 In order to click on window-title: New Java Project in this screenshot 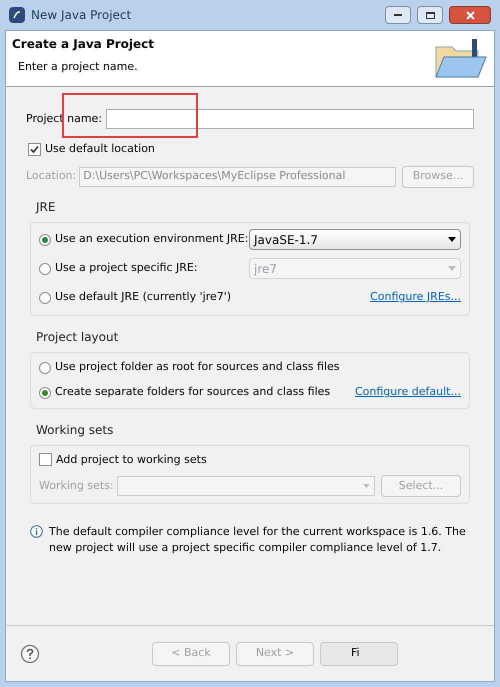, I will do `click(81, 15)`.